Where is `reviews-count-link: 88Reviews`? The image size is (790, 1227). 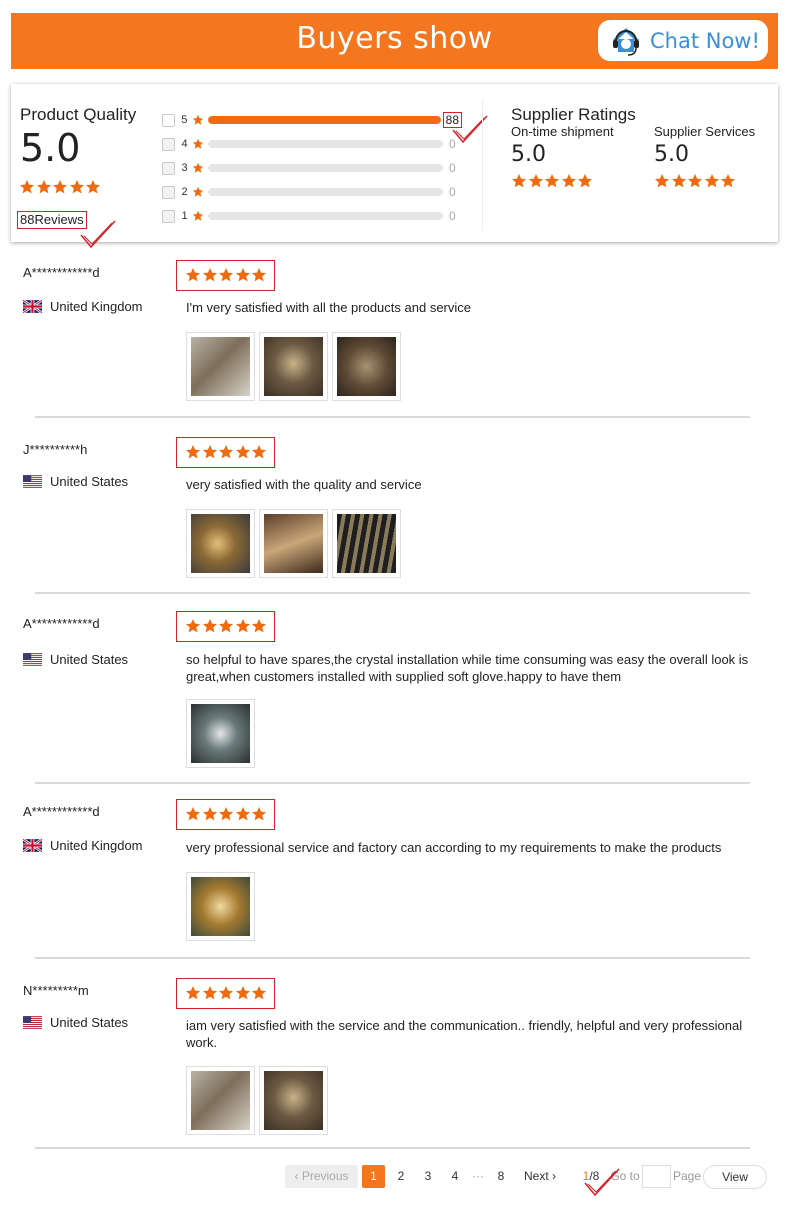
reviews-count-link: 88Reviews is located at coordinates (52, 220).